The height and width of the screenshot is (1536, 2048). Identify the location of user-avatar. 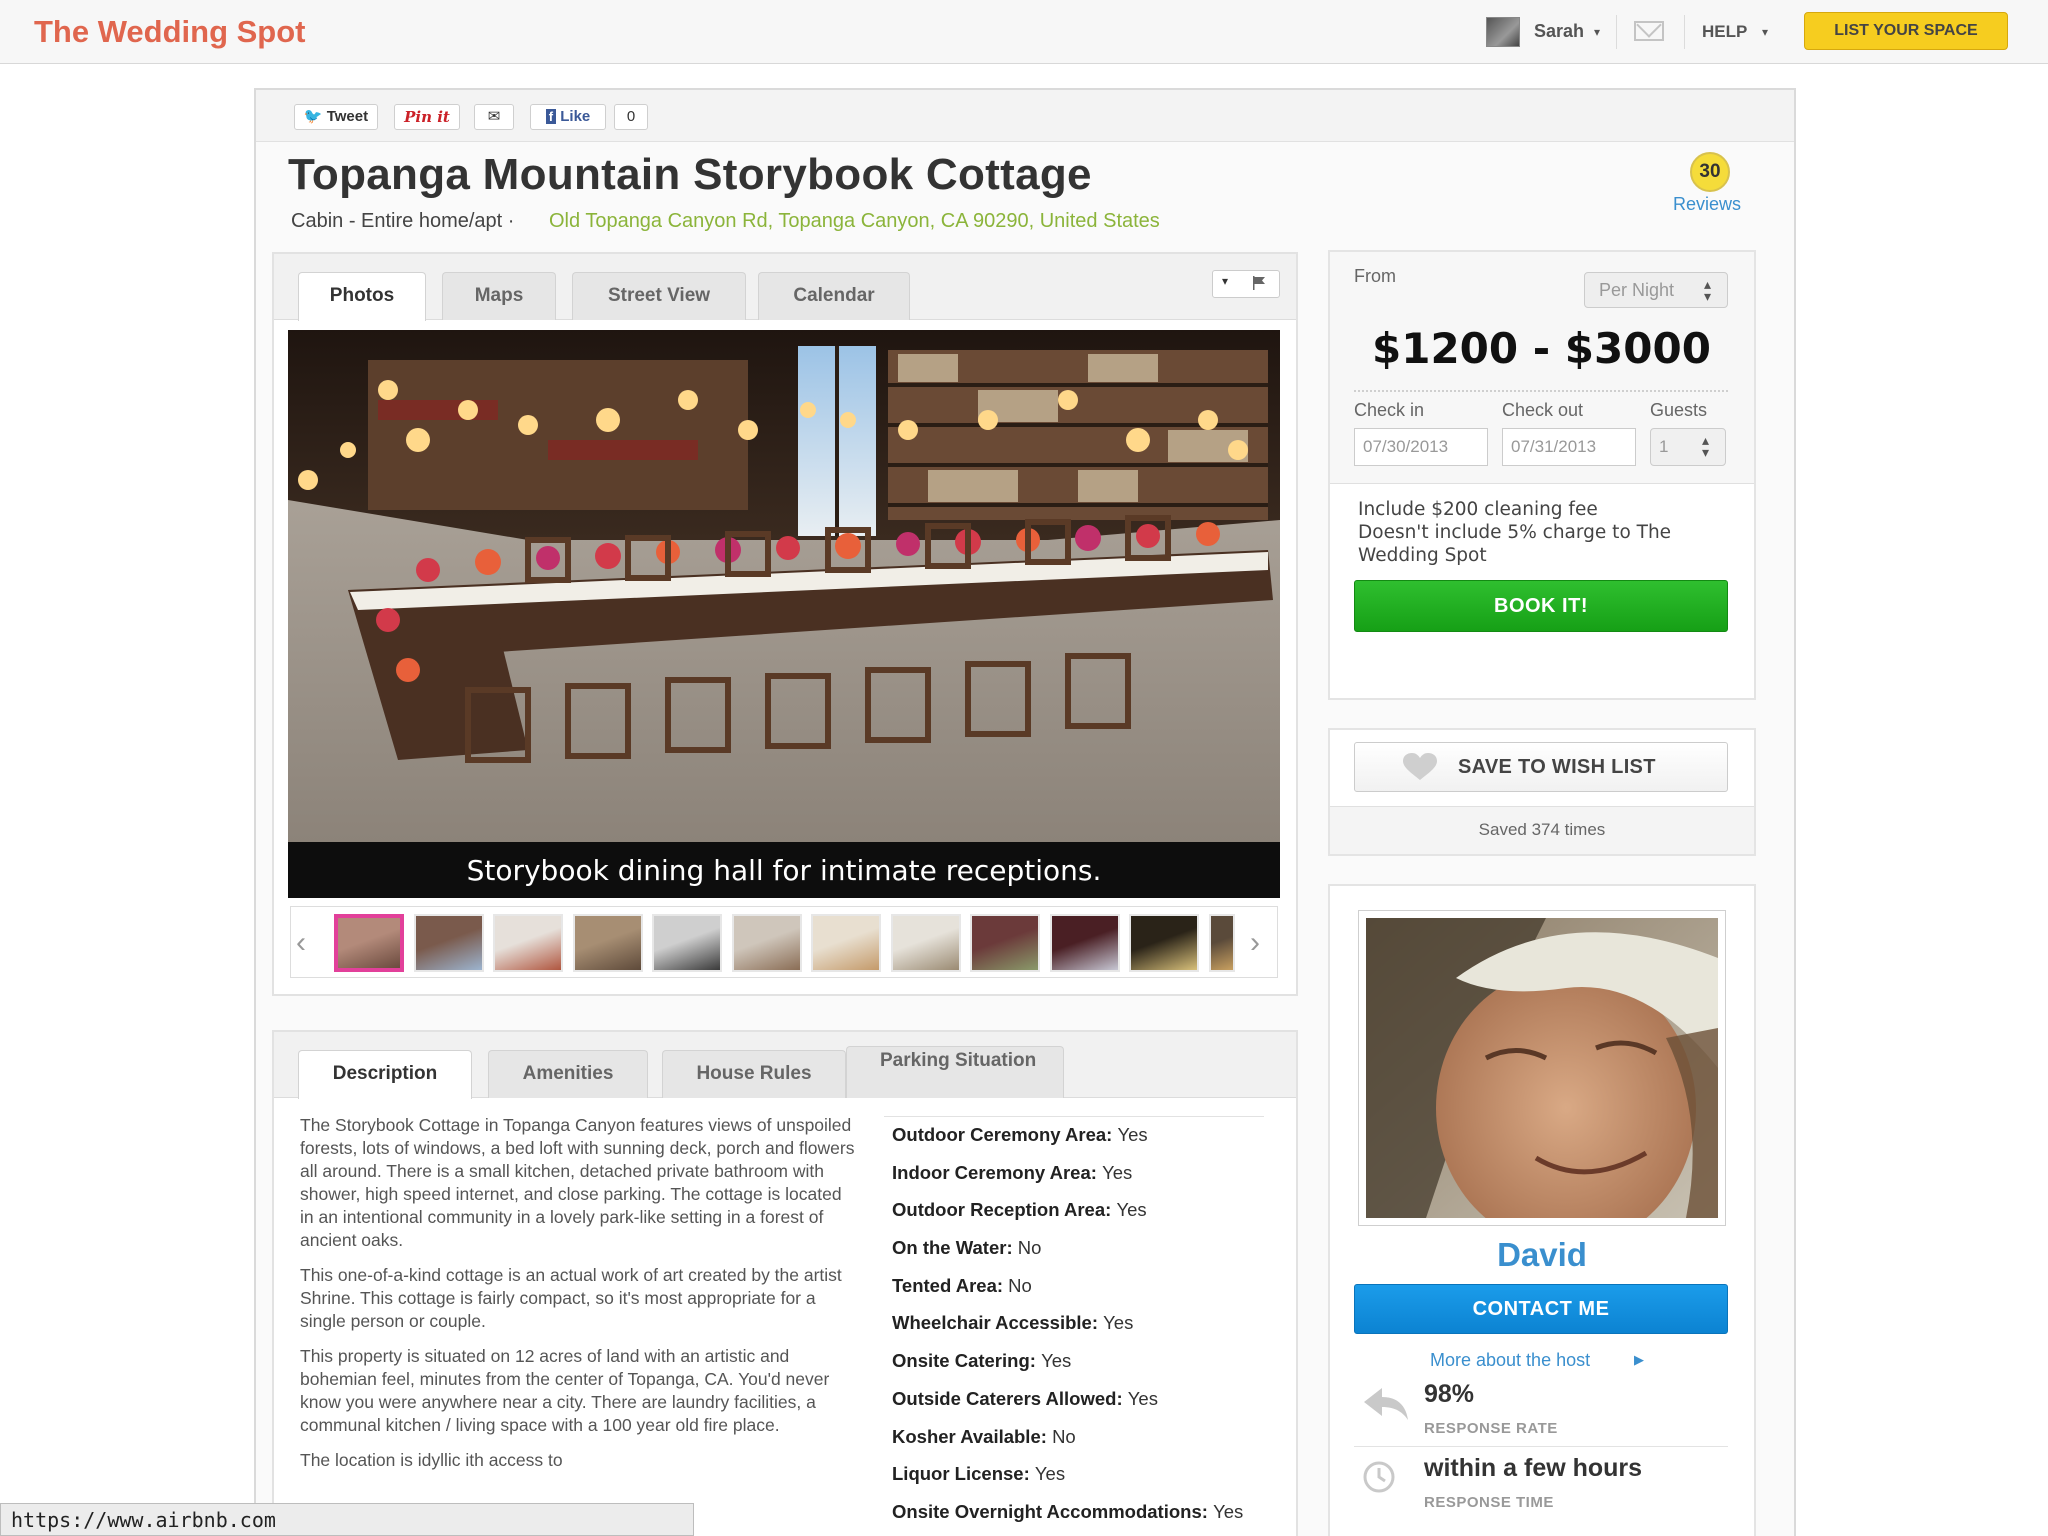
(1503, 32).